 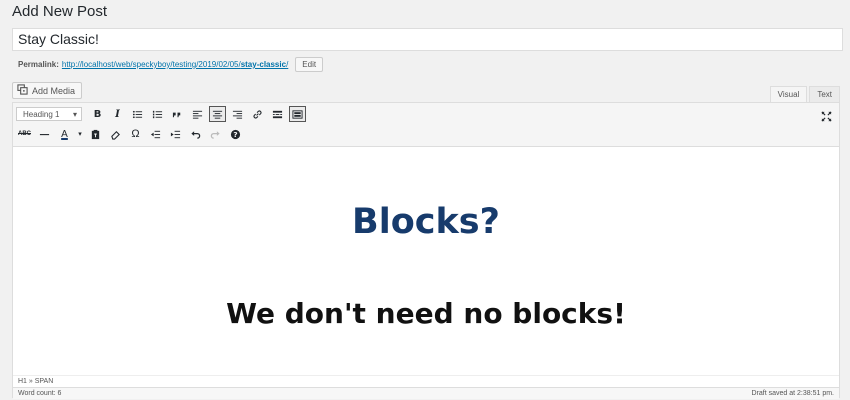 I want to click on align-left-button, so click(x=197, y=114).